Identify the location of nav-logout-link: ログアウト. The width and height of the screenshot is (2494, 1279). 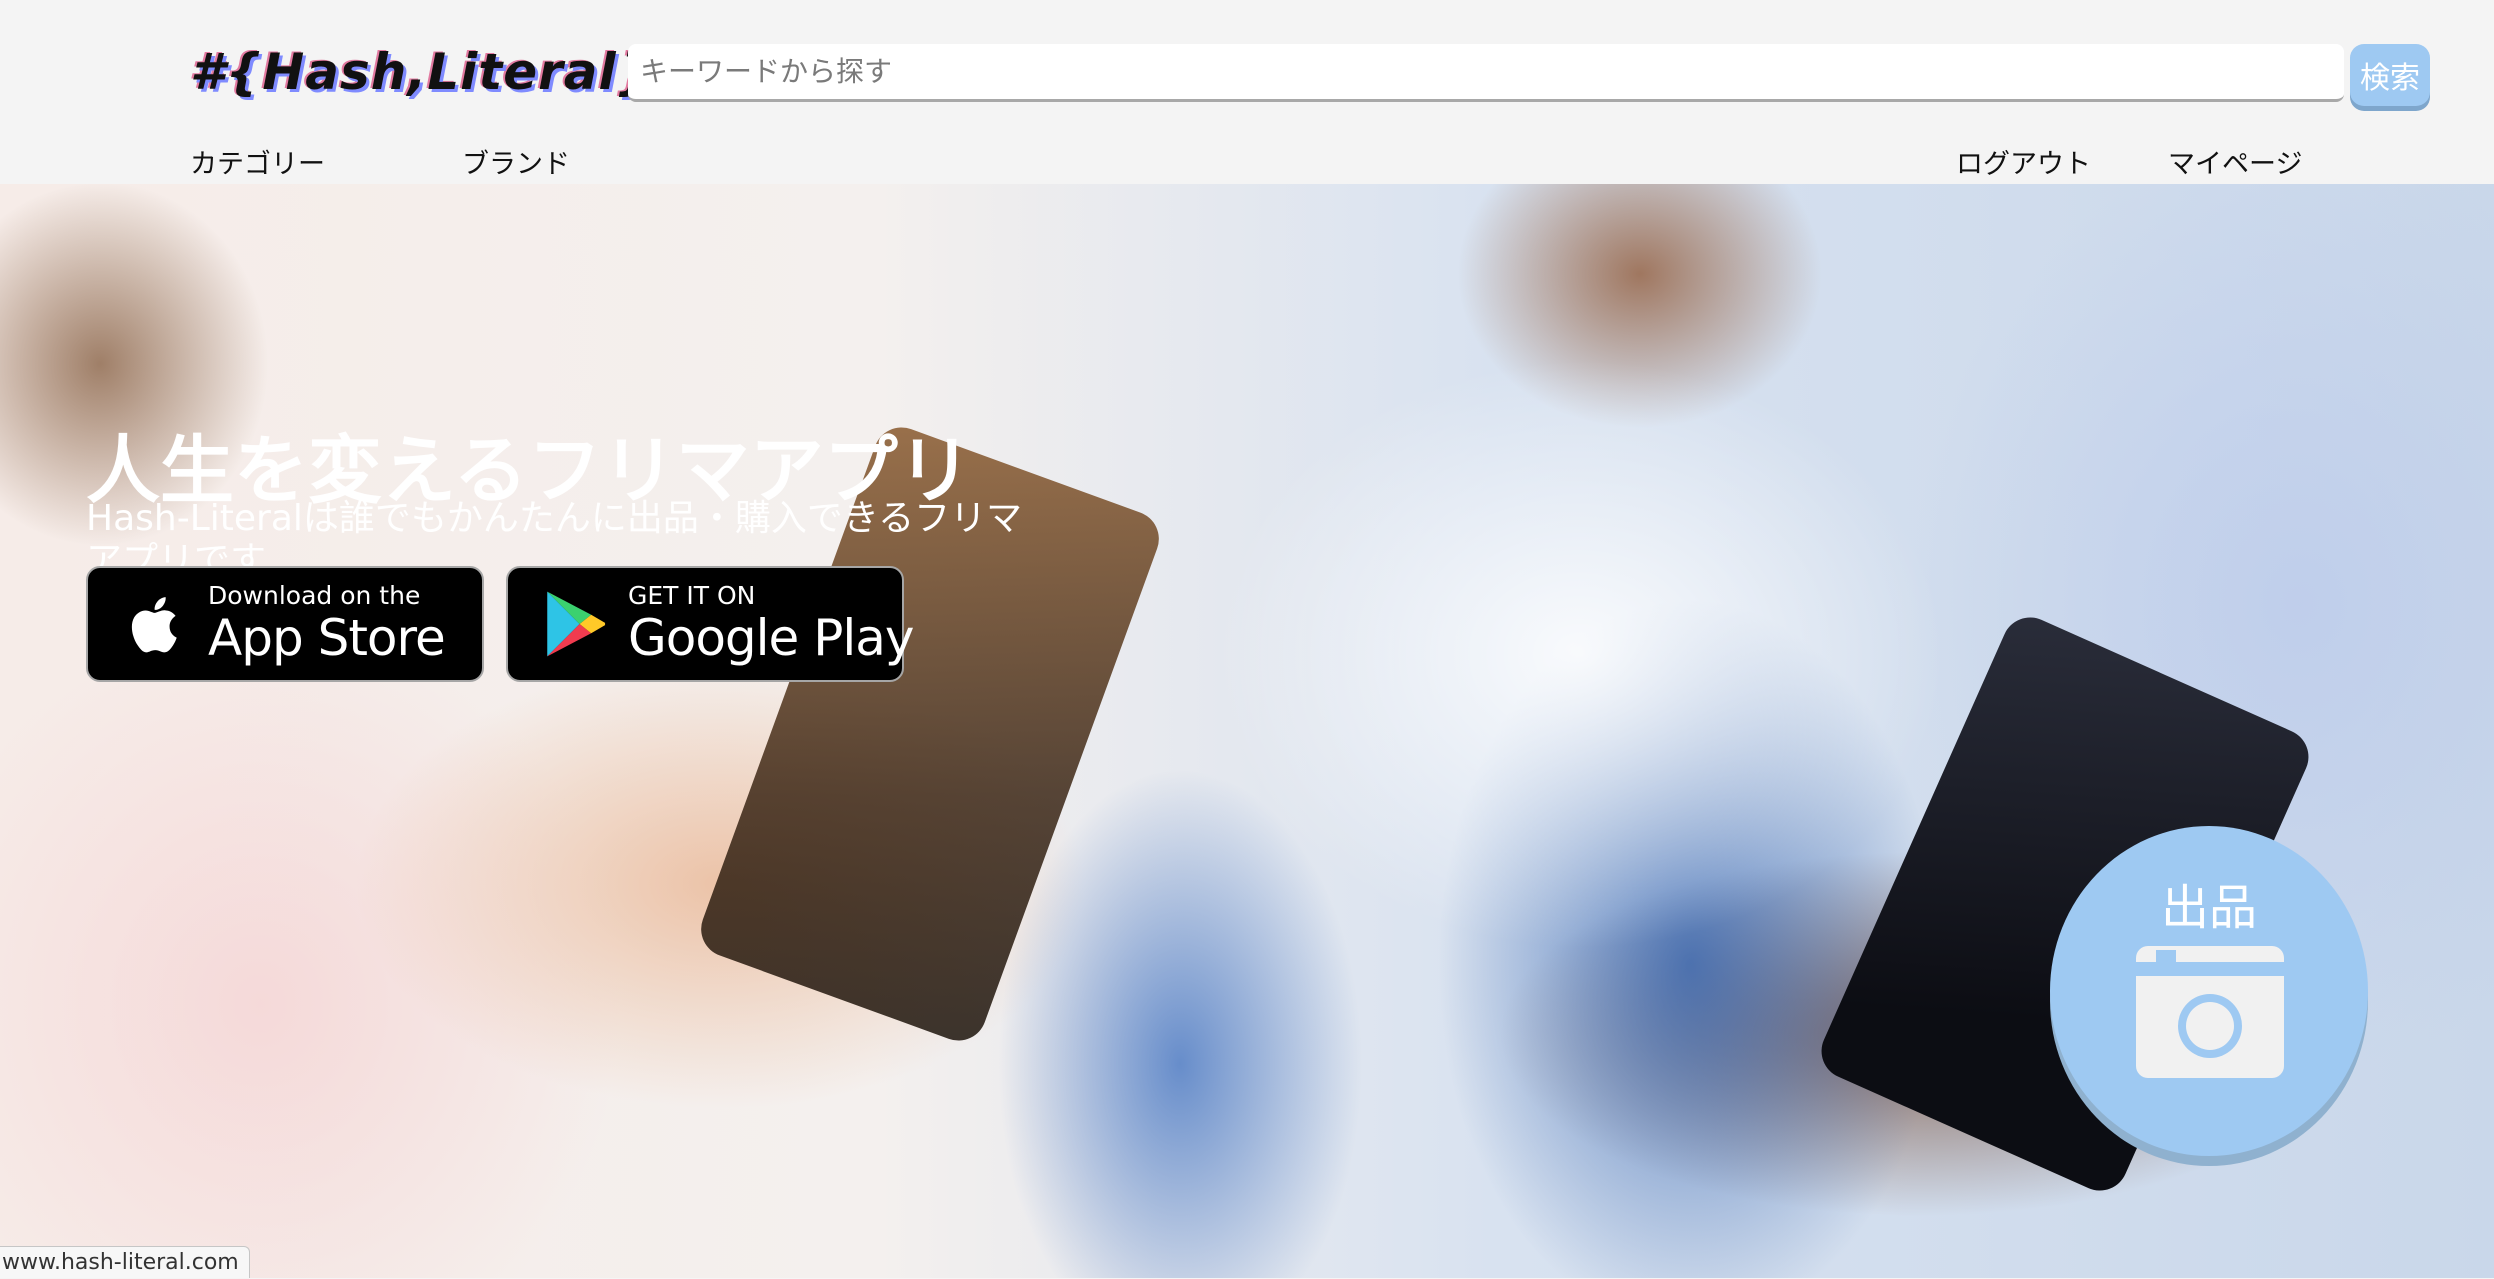
(2023, 161).